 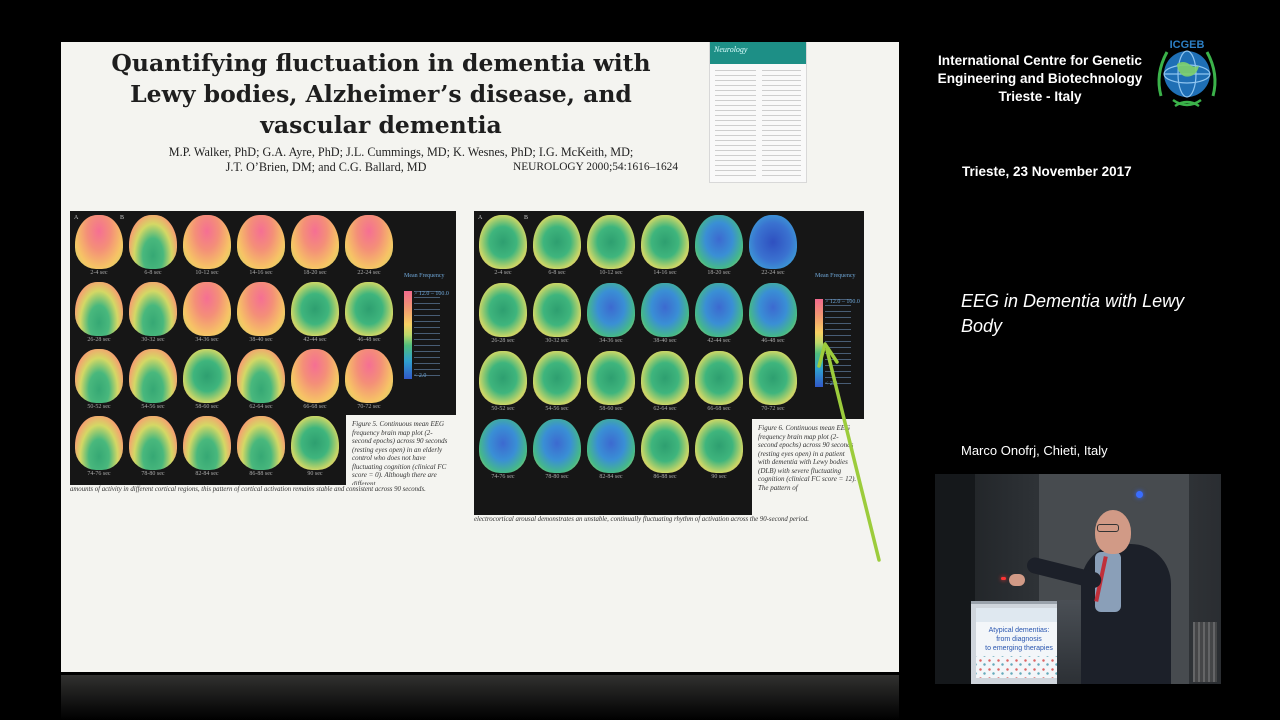 What do you see at coordinates (819, 343) in the screenshot?
I see `figure-6-legend-colorbar` at bounding box center [819, 343].